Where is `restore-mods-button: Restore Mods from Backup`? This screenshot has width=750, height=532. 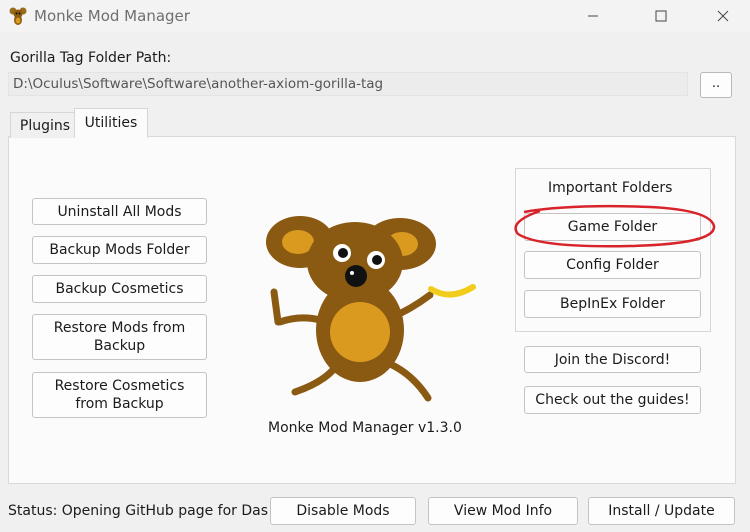 restore-mods-button: Restore Mods from Backup is located at coordinates (119, 337).